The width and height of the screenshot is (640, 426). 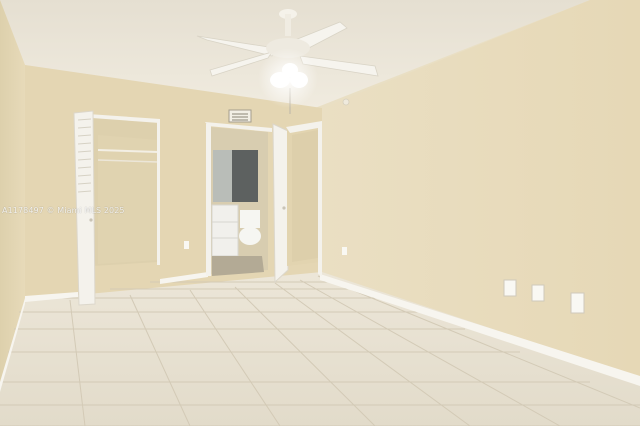 I want to click on closet-frame-right, so click(x=158, y=192).